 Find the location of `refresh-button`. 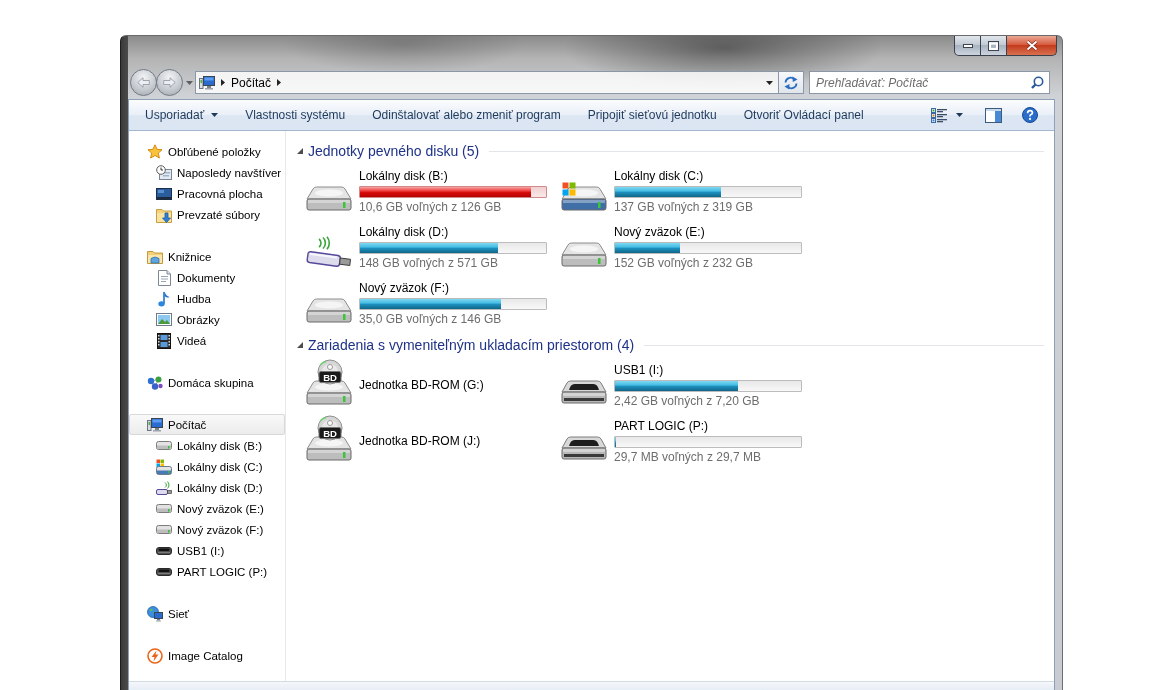

refresh-button is located at coordinates (791, 82).